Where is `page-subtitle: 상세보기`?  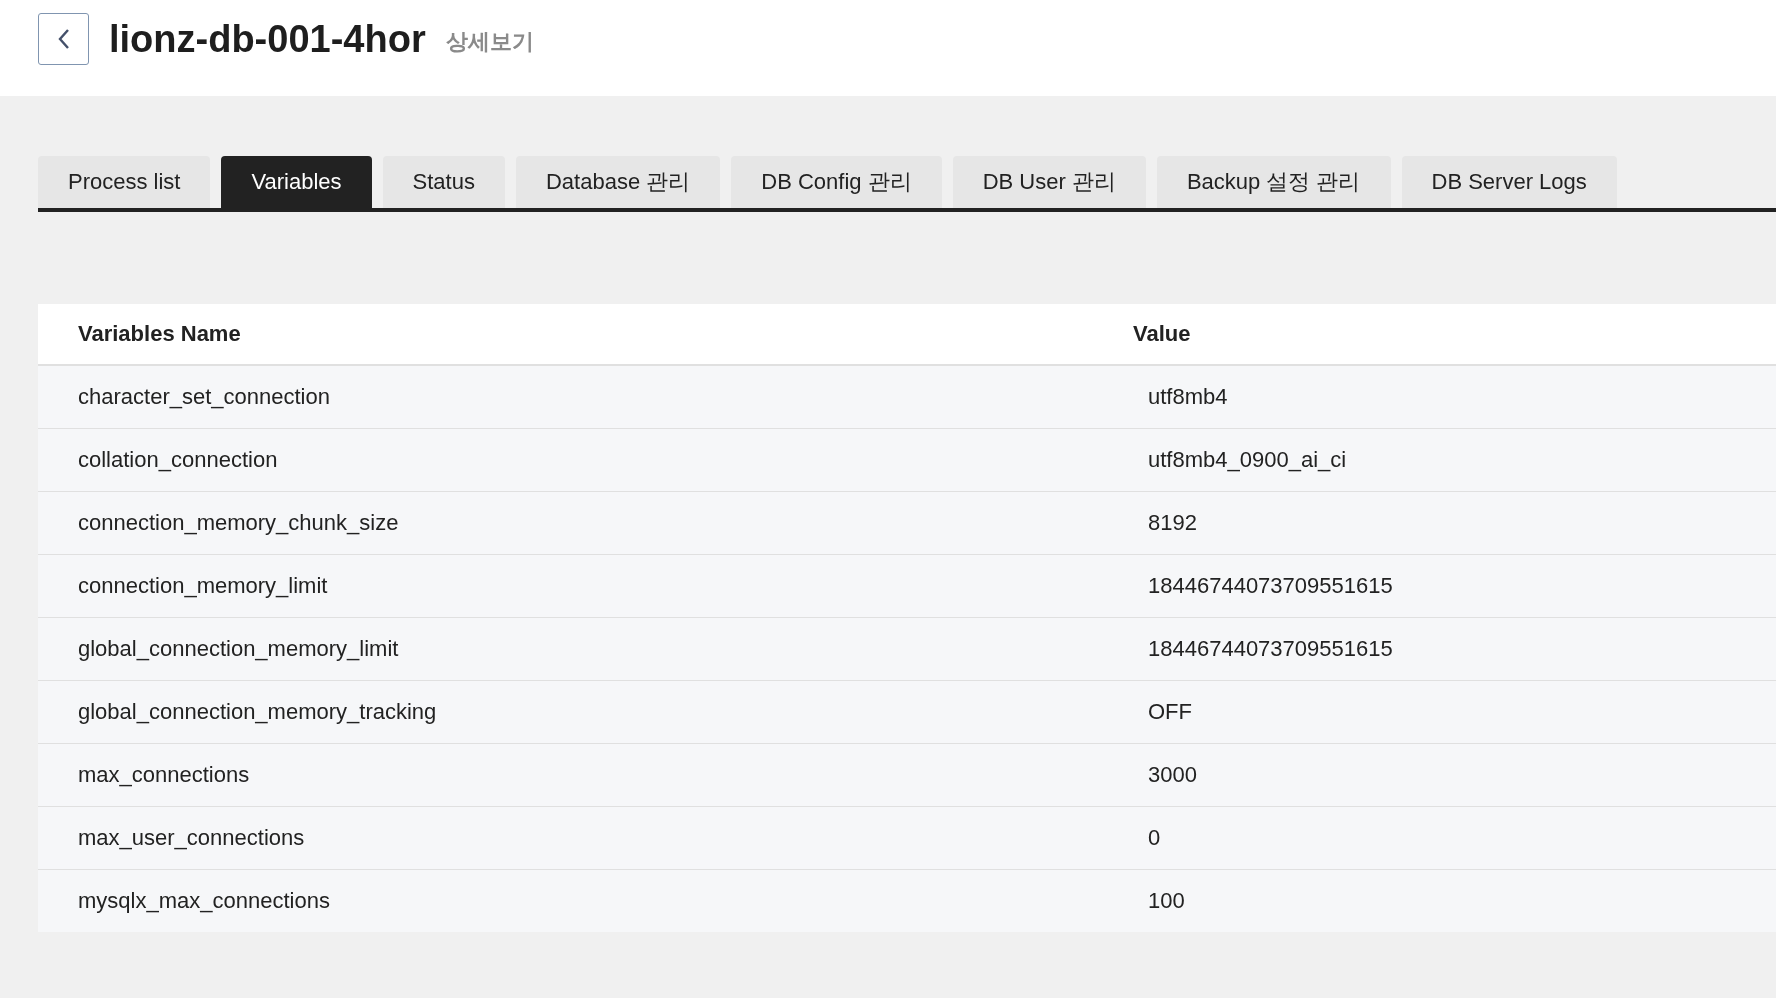 page-subtitle: 상세보기 is located at coordinates (489, 42).